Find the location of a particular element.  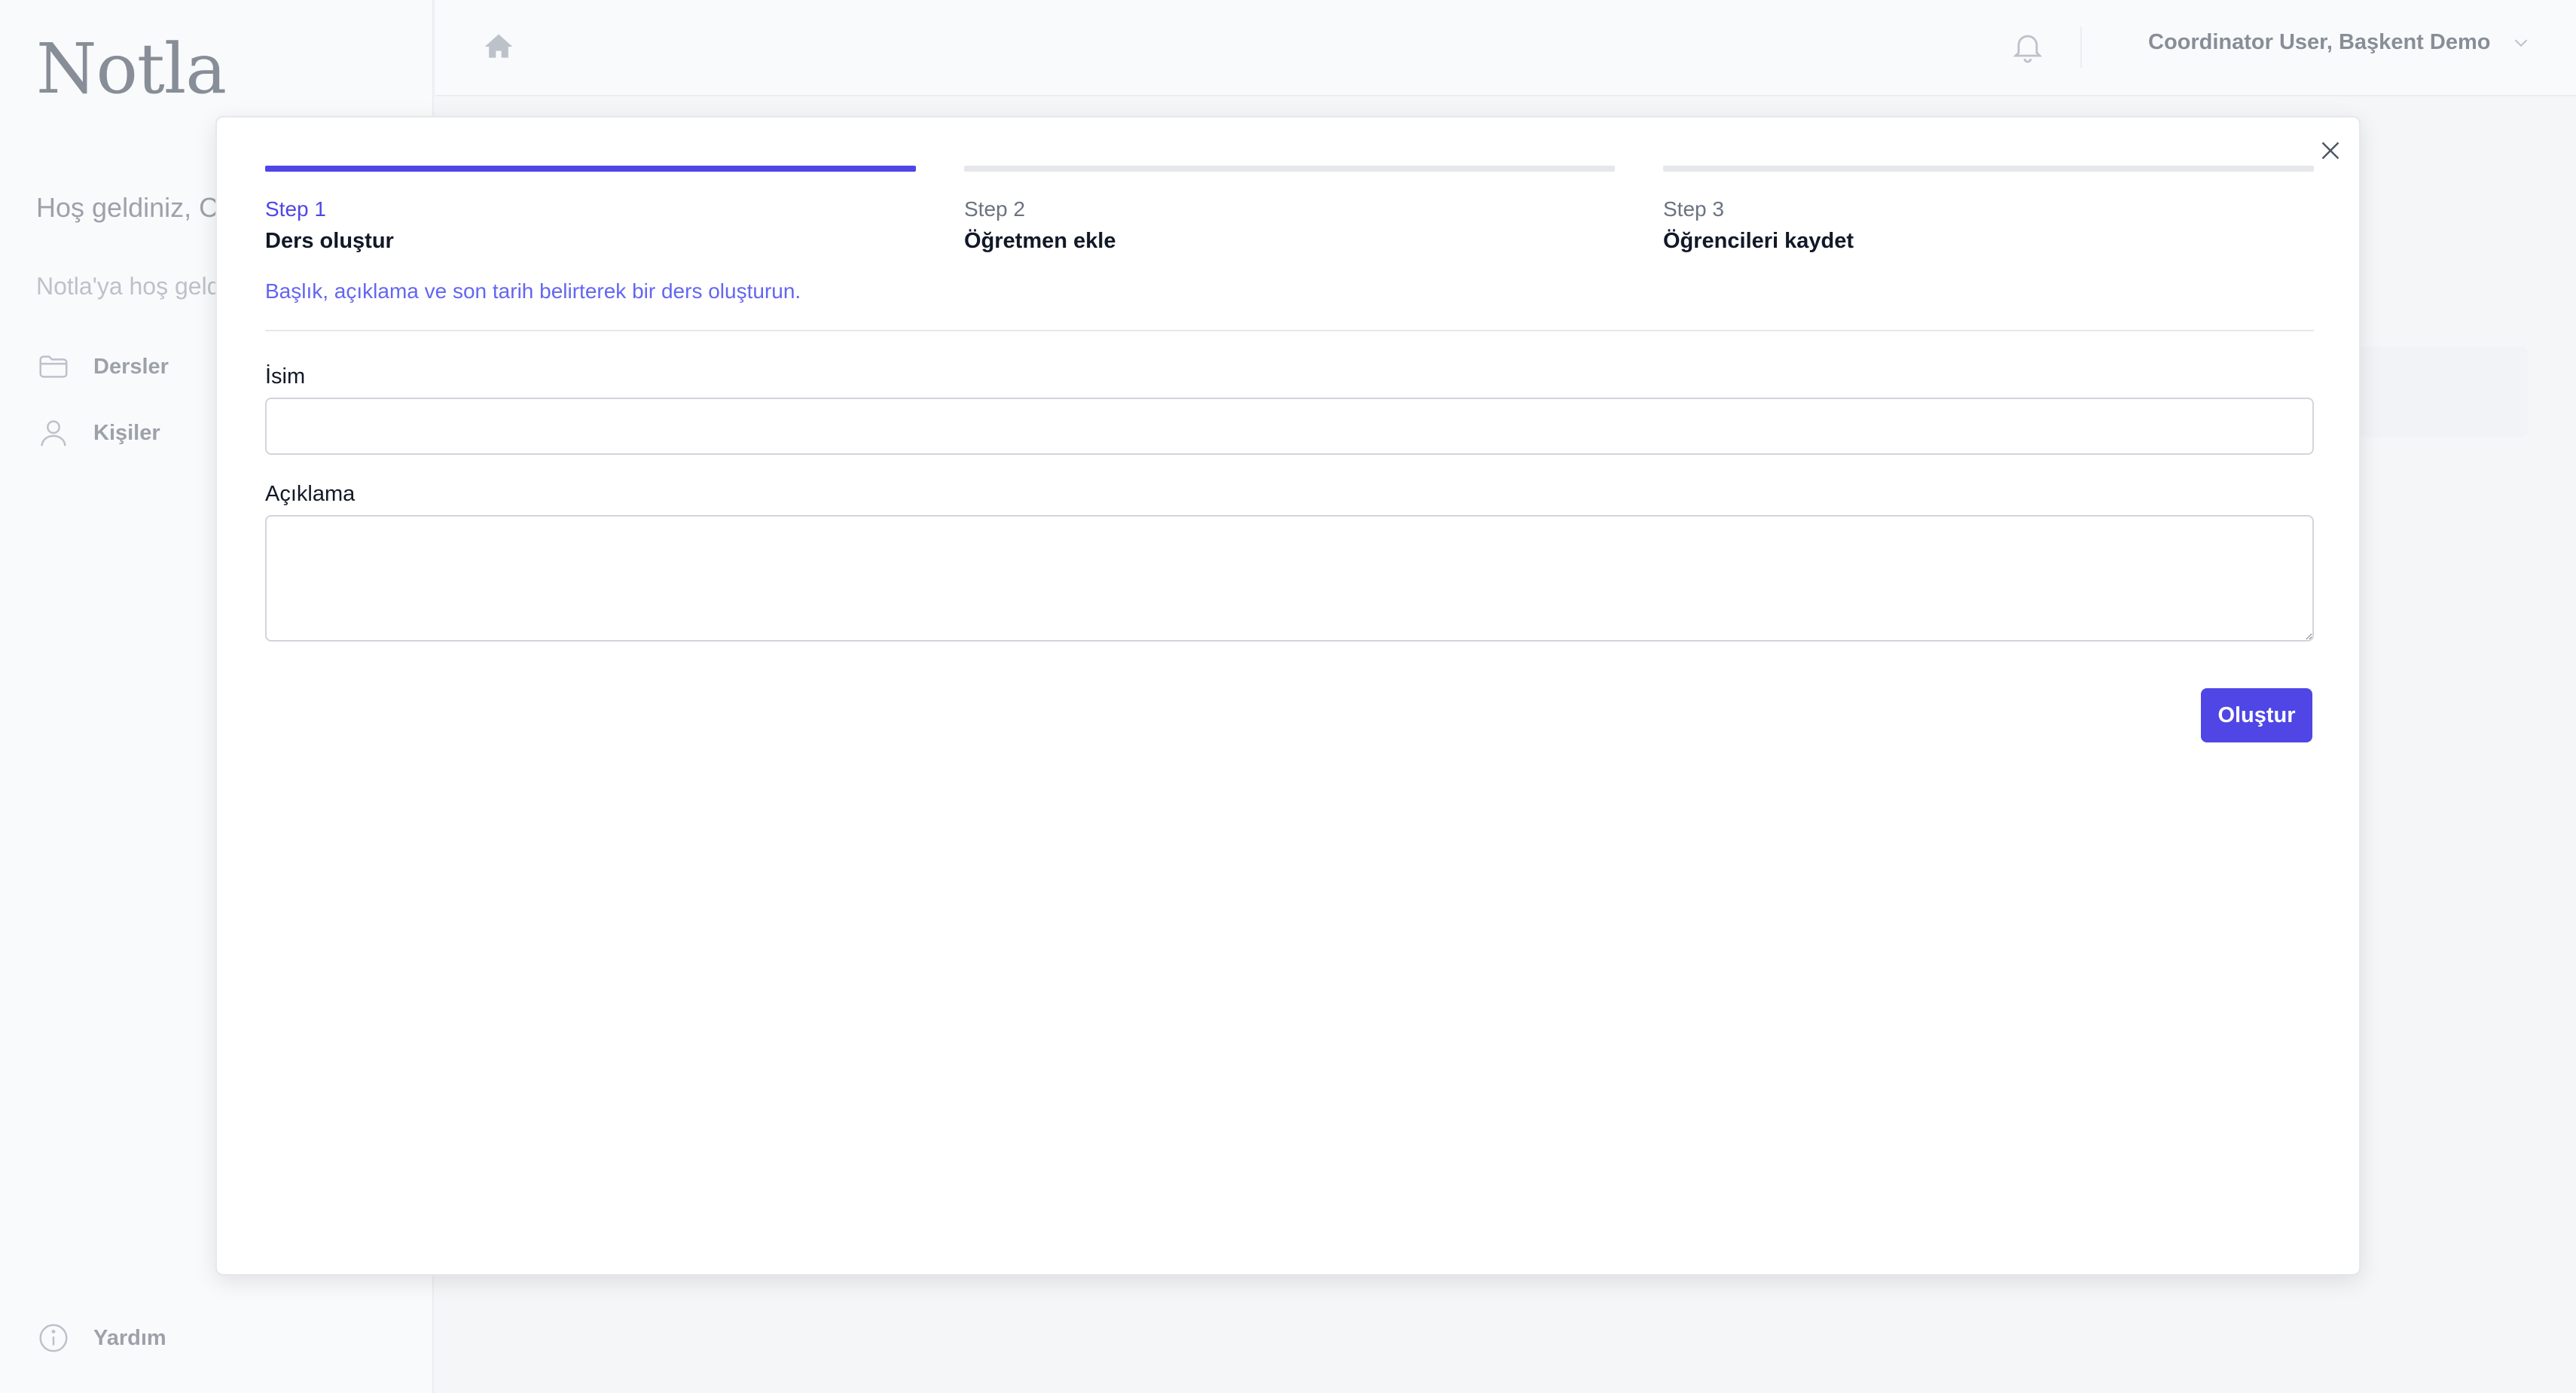

close-button is located at coordinates (2331, 150).